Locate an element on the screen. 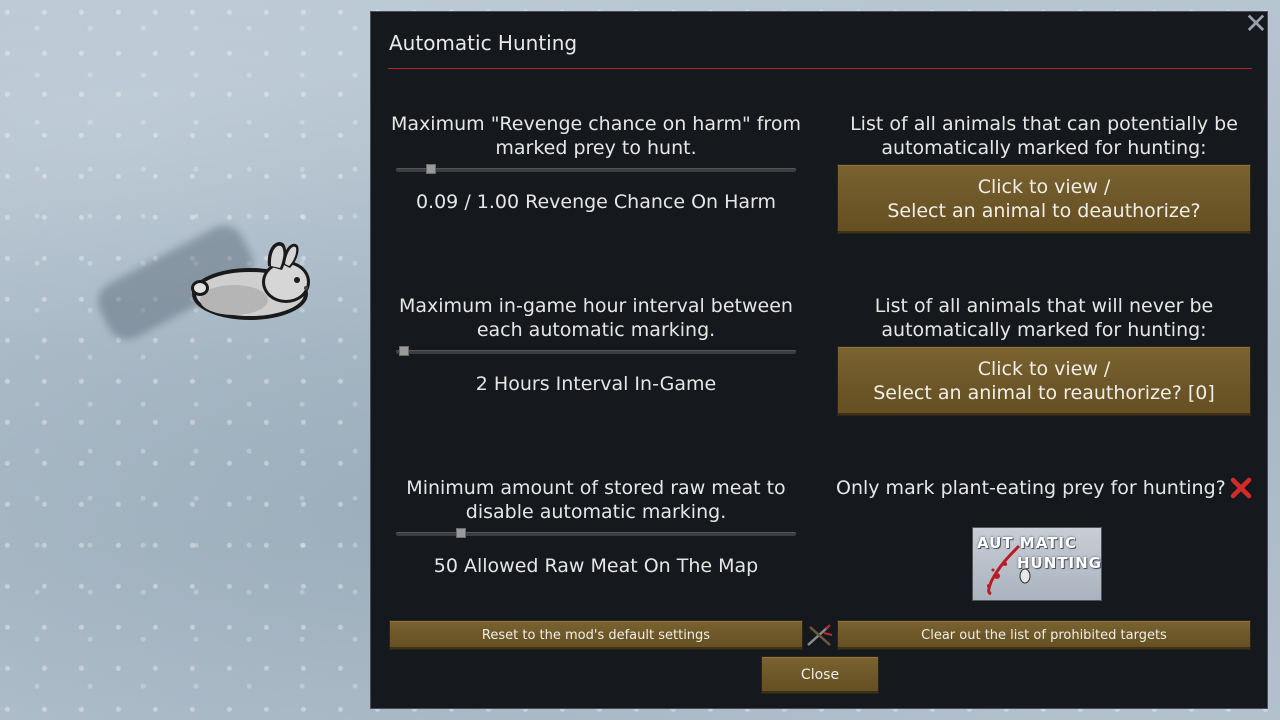 The width and height of the screenshot is (1280, 720). clear-prohibited-button: Clear out the list of prohibited targets is located at coordinates (1044, 635).